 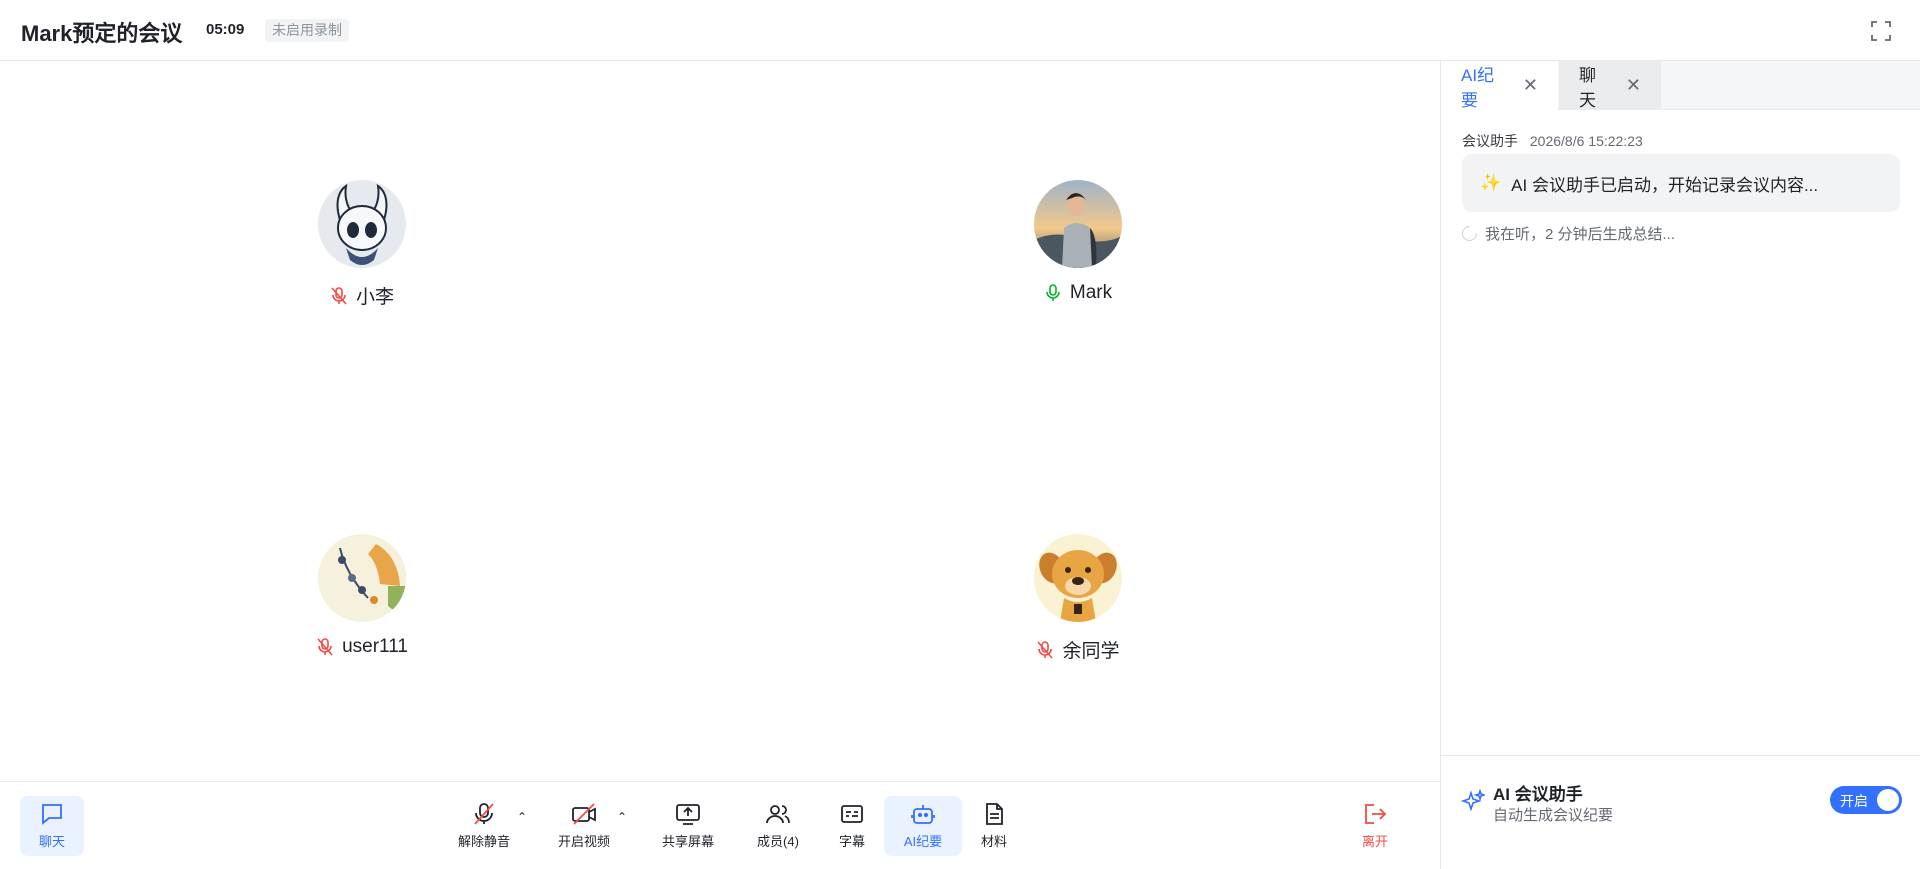 I want to click on unmute-label: 解除静音, so click(x=483, y=841).